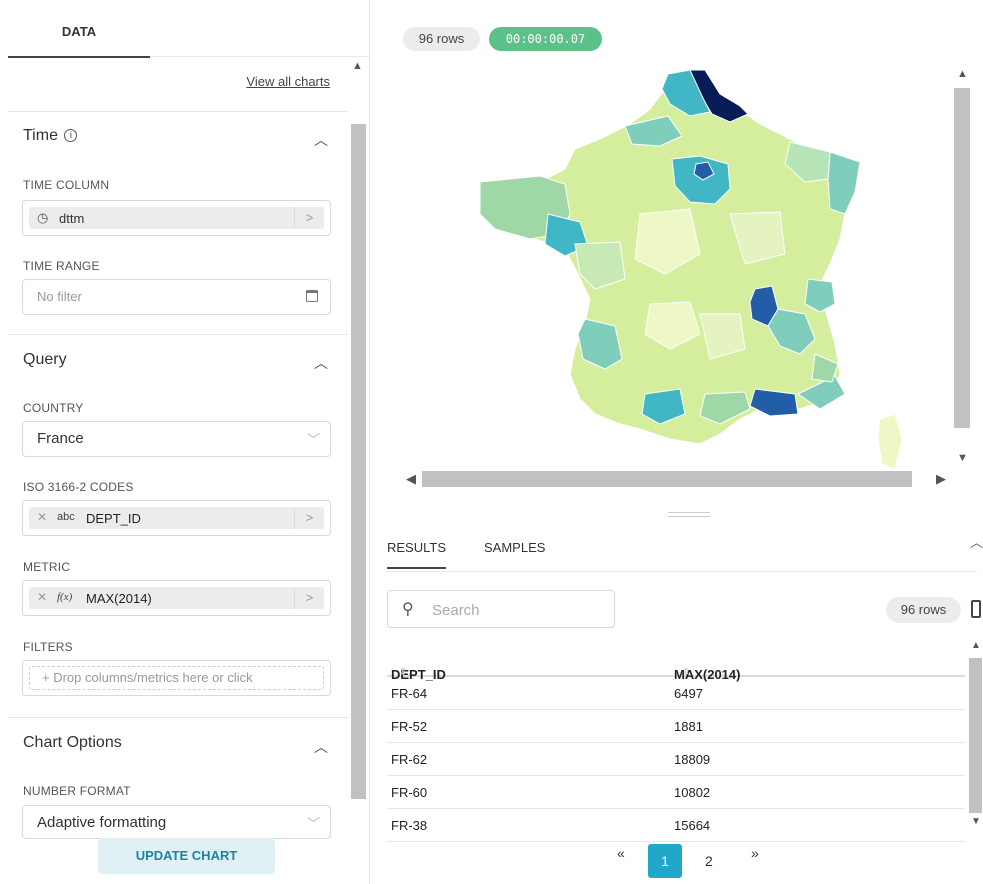  Describe the element at coordinates (501, 609) in the screenshot. I see `search-input: ⚲ Search` at that location.